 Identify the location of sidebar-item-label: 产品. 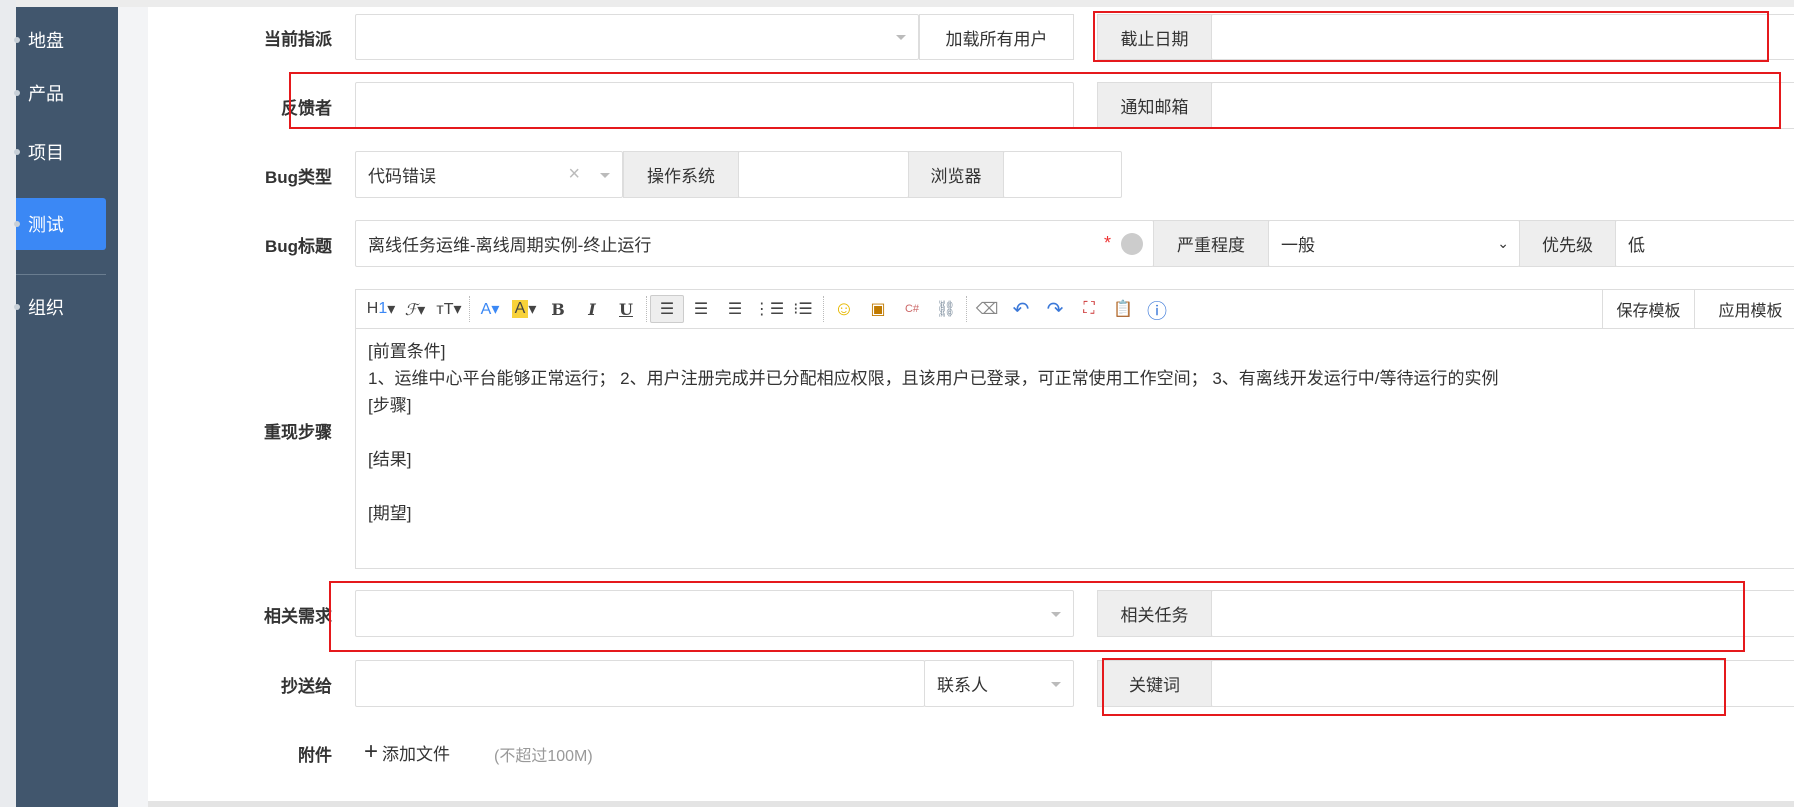
(46, 94).